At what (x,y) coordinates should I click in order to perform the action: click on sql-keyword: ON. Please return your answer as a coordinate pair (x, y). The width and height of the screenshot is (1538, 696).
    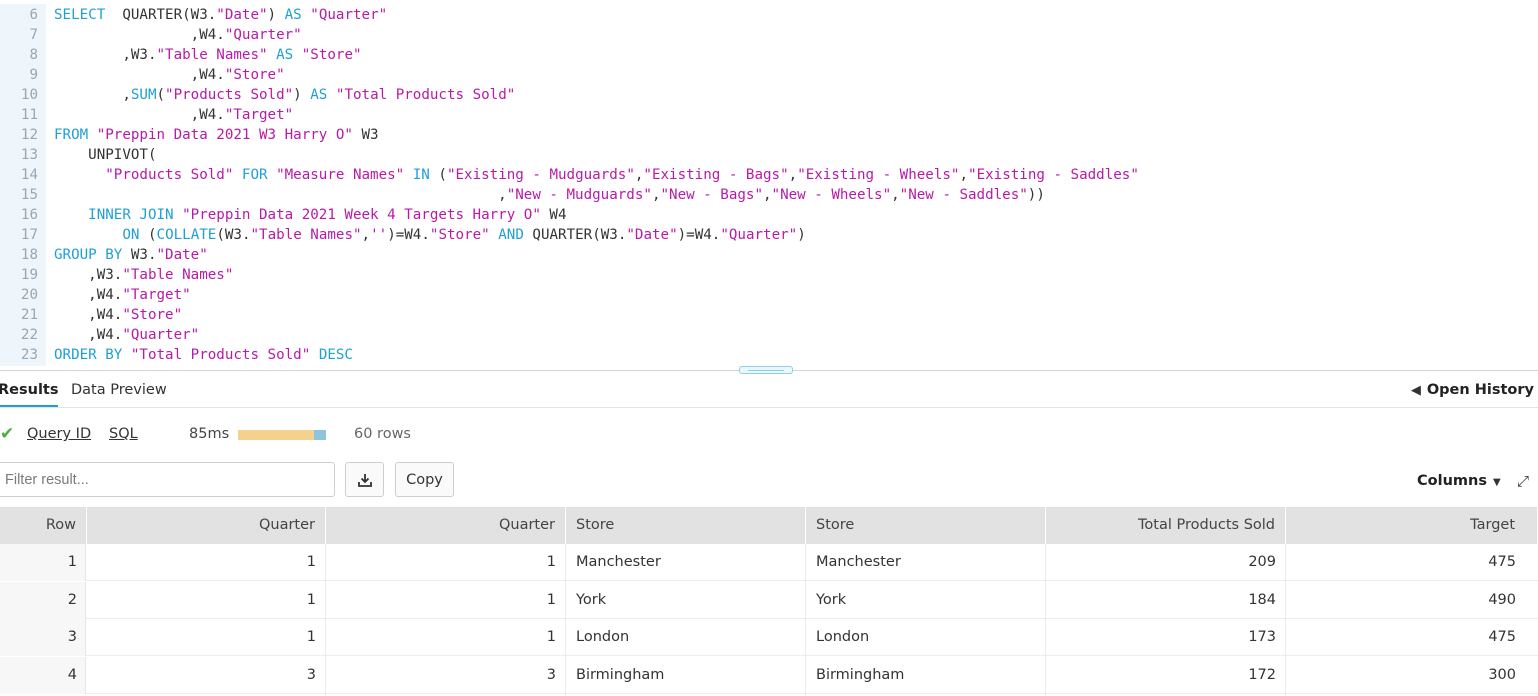
    Looking at the image, I should click on (131, 235).